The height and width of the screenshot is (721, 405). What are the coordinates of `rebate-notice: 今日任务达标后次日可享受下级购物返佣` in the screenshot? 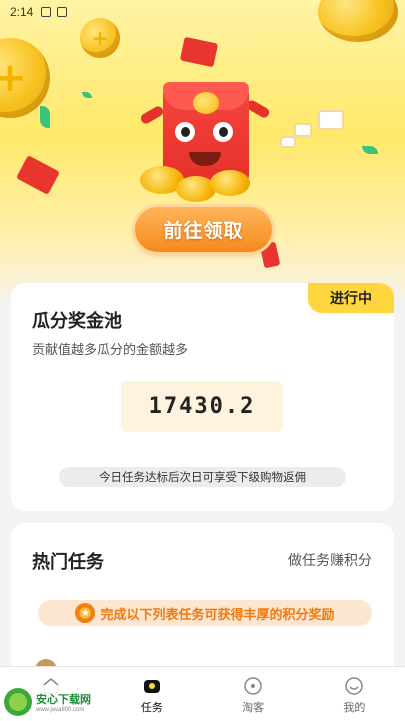 It's located at (202, 477).